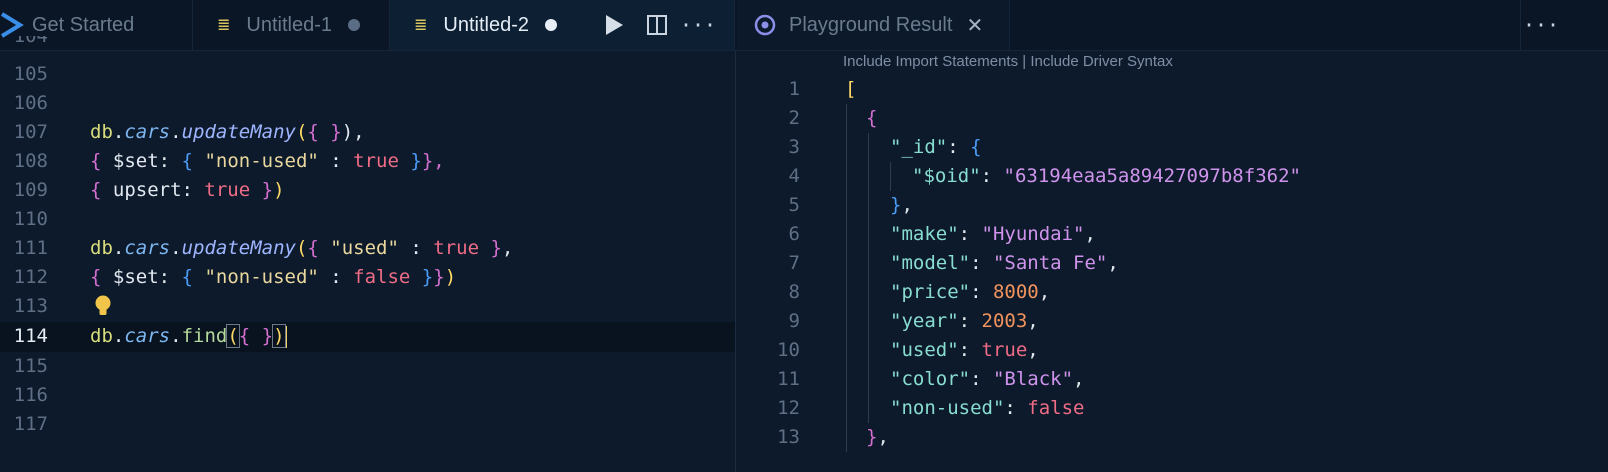  I want to click on json-line: "_id": {, so click(936, 147).